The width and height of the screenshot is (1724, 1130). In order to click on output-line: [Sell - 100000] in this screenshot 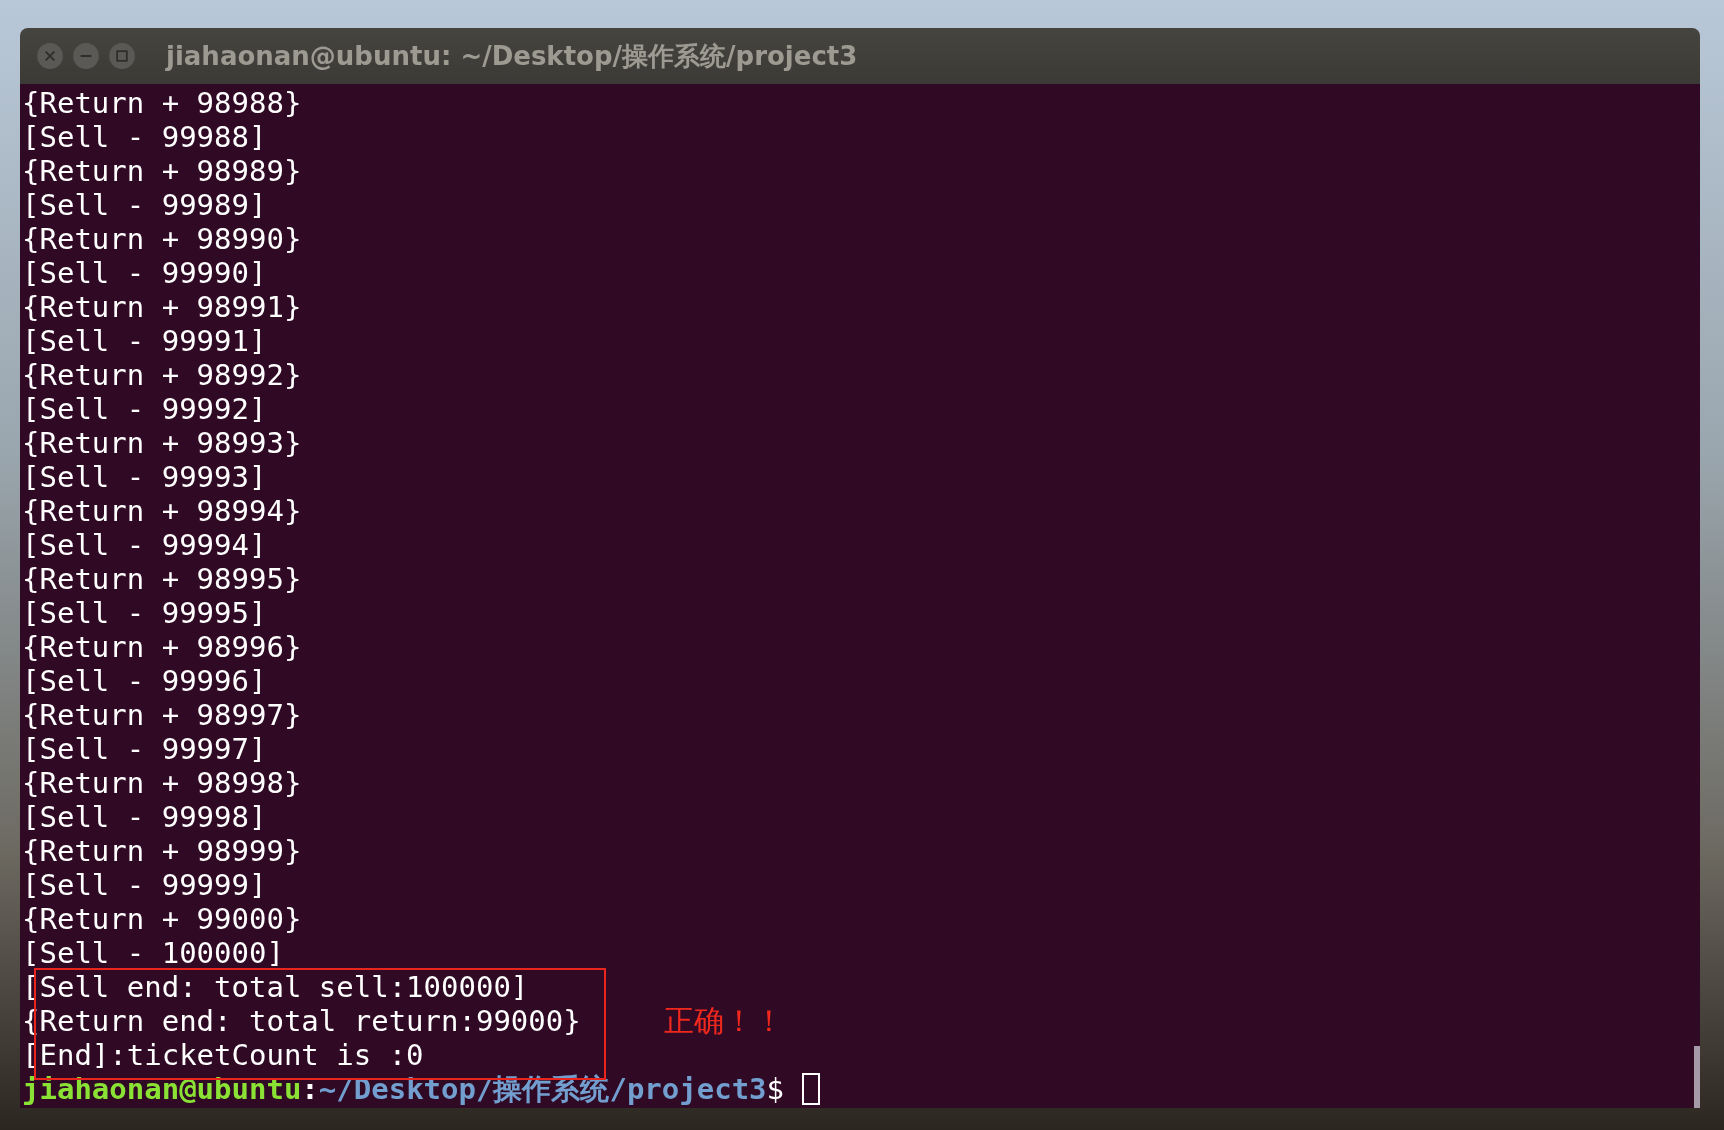, I will do `click(153, 953)`.